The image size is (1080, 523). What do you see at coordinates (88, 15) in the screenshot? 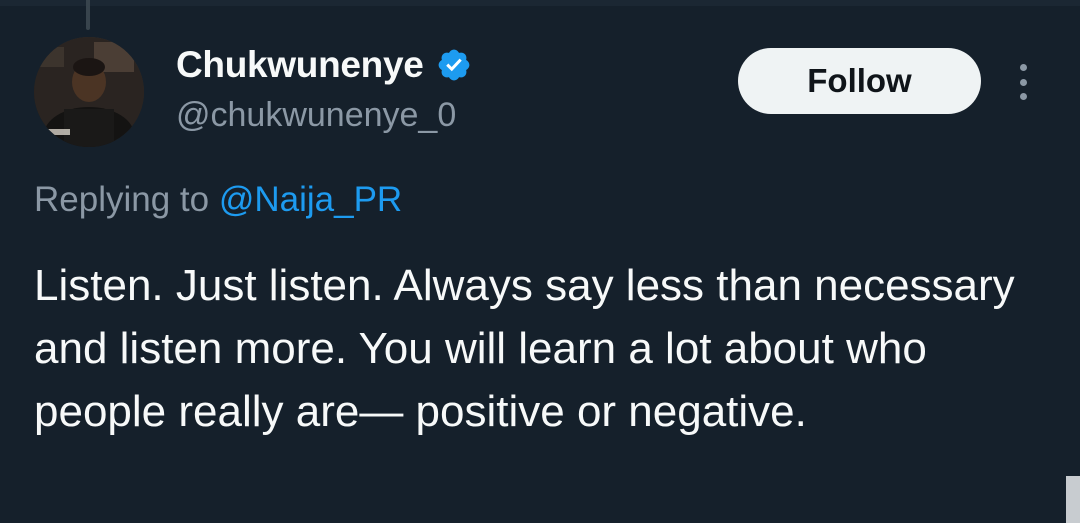
I see `thread-connector-line` at bounding box center [88, 15].